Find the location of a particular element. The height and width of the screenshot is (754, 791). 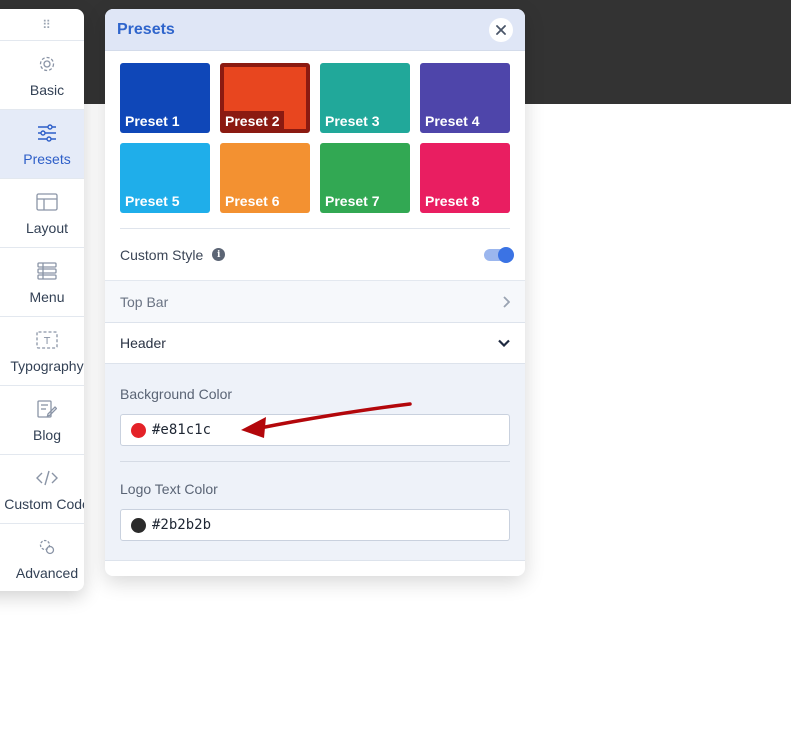

preset-7: Preset 7 is located at coordinates (365, 178).